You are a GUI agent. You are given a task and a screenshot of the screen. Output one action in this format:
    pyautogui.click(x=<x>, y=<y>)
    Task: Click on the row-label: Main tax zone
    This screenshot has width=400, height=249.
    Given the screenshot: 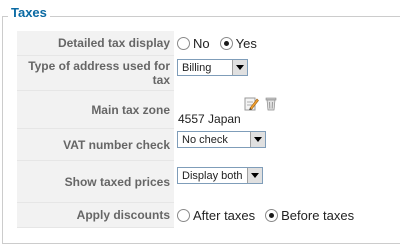 What is the action you would take?
    pyautogui.click(x=95, y=110)
    